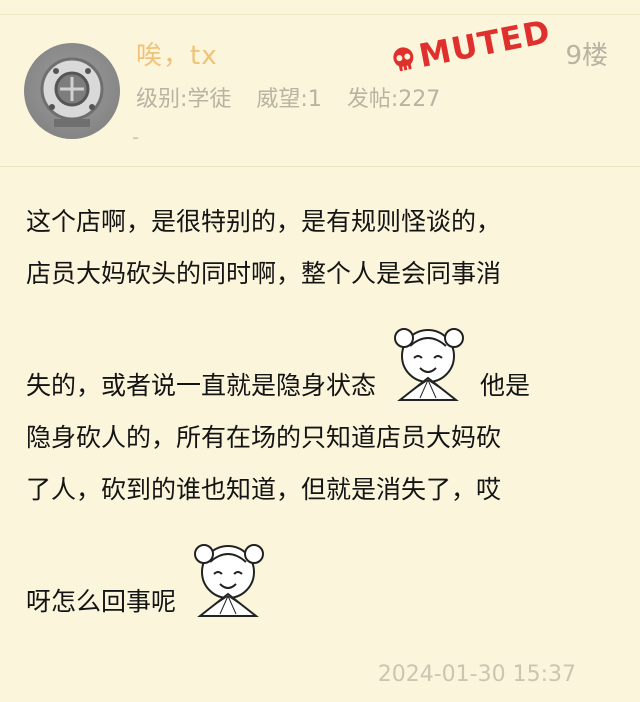 Image resolution: width=640 pixels, height=702 pixels. Describe the element at coordinates (264, 273) in the screenshot. I see `post-text-line: 店员大妈砍头的同时啊，整个人是会同事消` at that location.